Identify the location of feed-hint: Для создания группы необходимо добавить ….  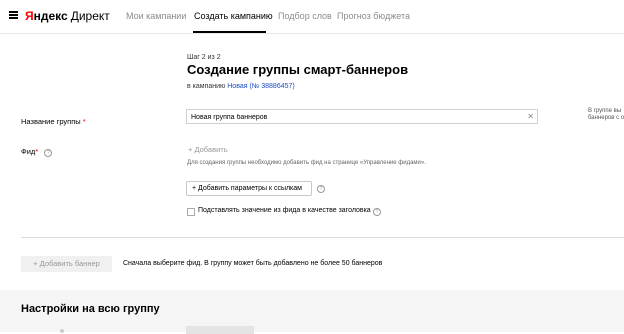
(306, 163).